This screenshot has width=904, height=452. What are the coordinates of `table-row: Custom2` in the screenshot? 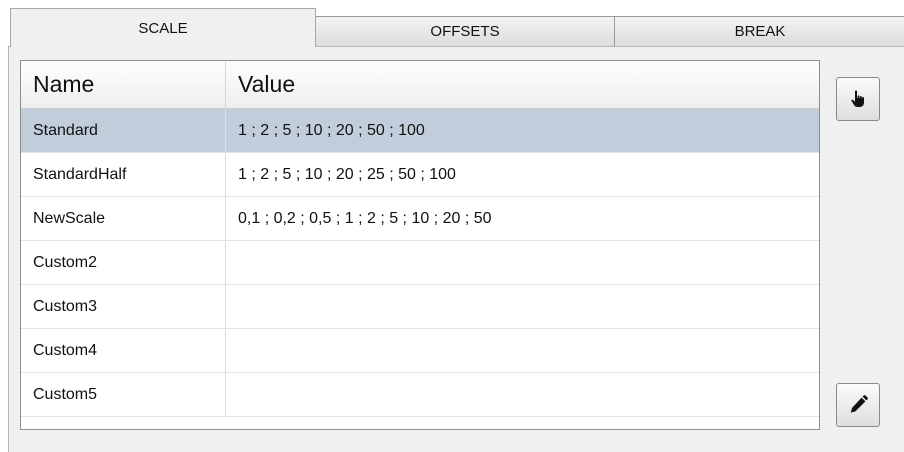 It's located at (420, 263).